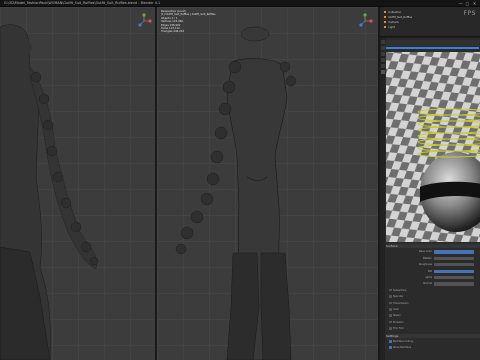 The image size is (480, 360). What do you see at coordinates (144, 21) in the screenshot?
I see `navigation-gizmo-left` at bounding box center [144, 21].